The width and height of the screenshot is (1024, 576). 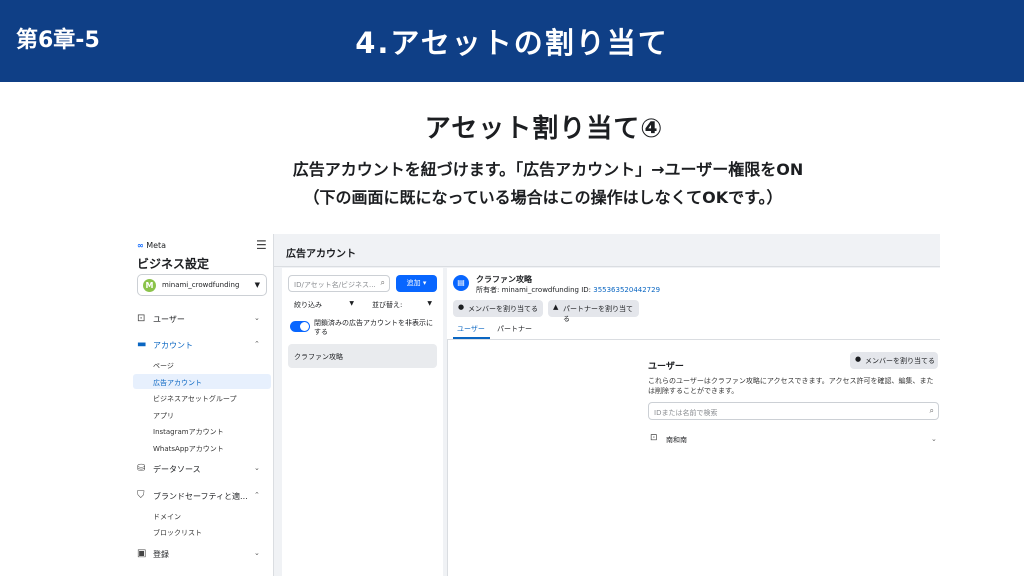 What do you see at coordinates (362, 356) in the screenshot?
I see `list-item: クラファン攻略` at bounding box center [362, 356].